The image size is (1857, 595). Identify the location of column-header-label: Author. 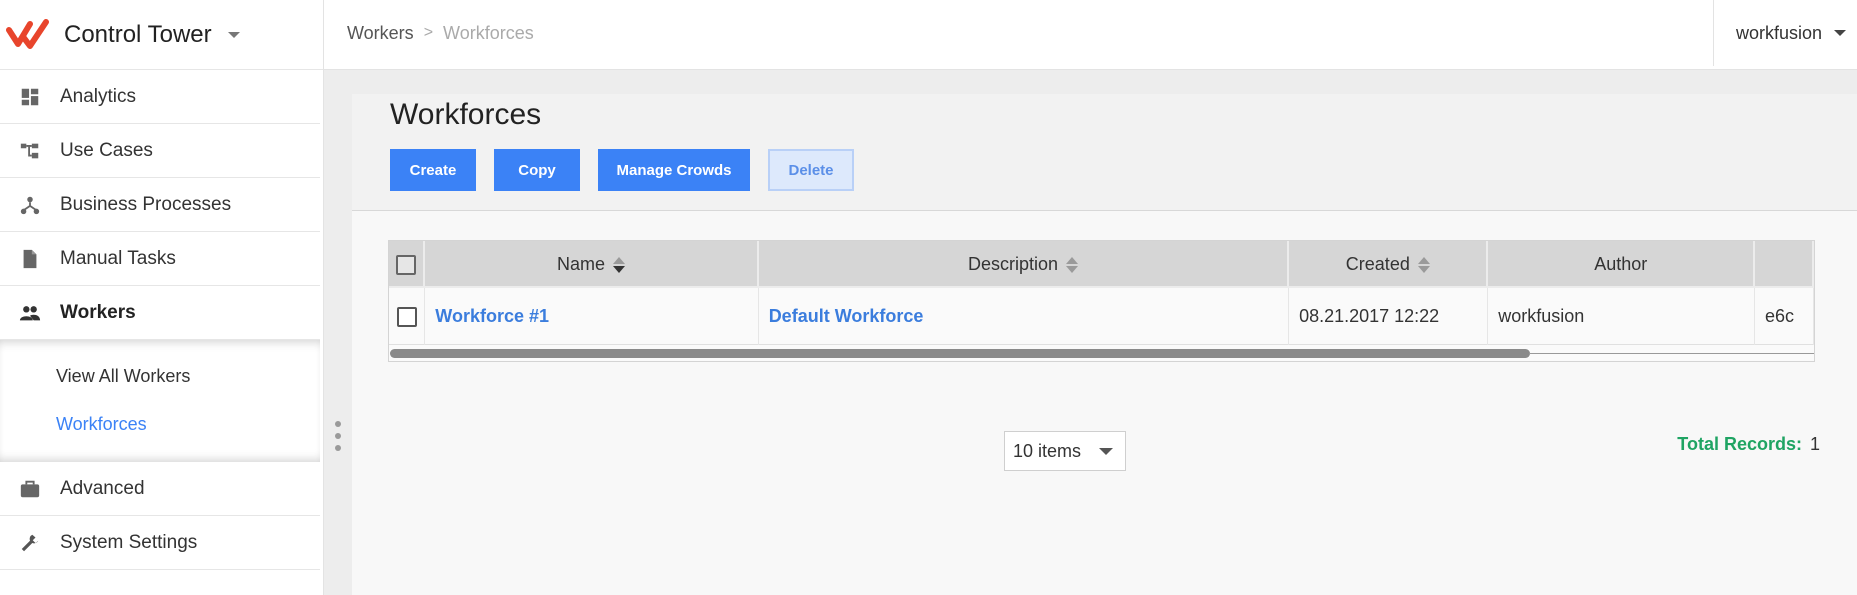
(1621, 264).